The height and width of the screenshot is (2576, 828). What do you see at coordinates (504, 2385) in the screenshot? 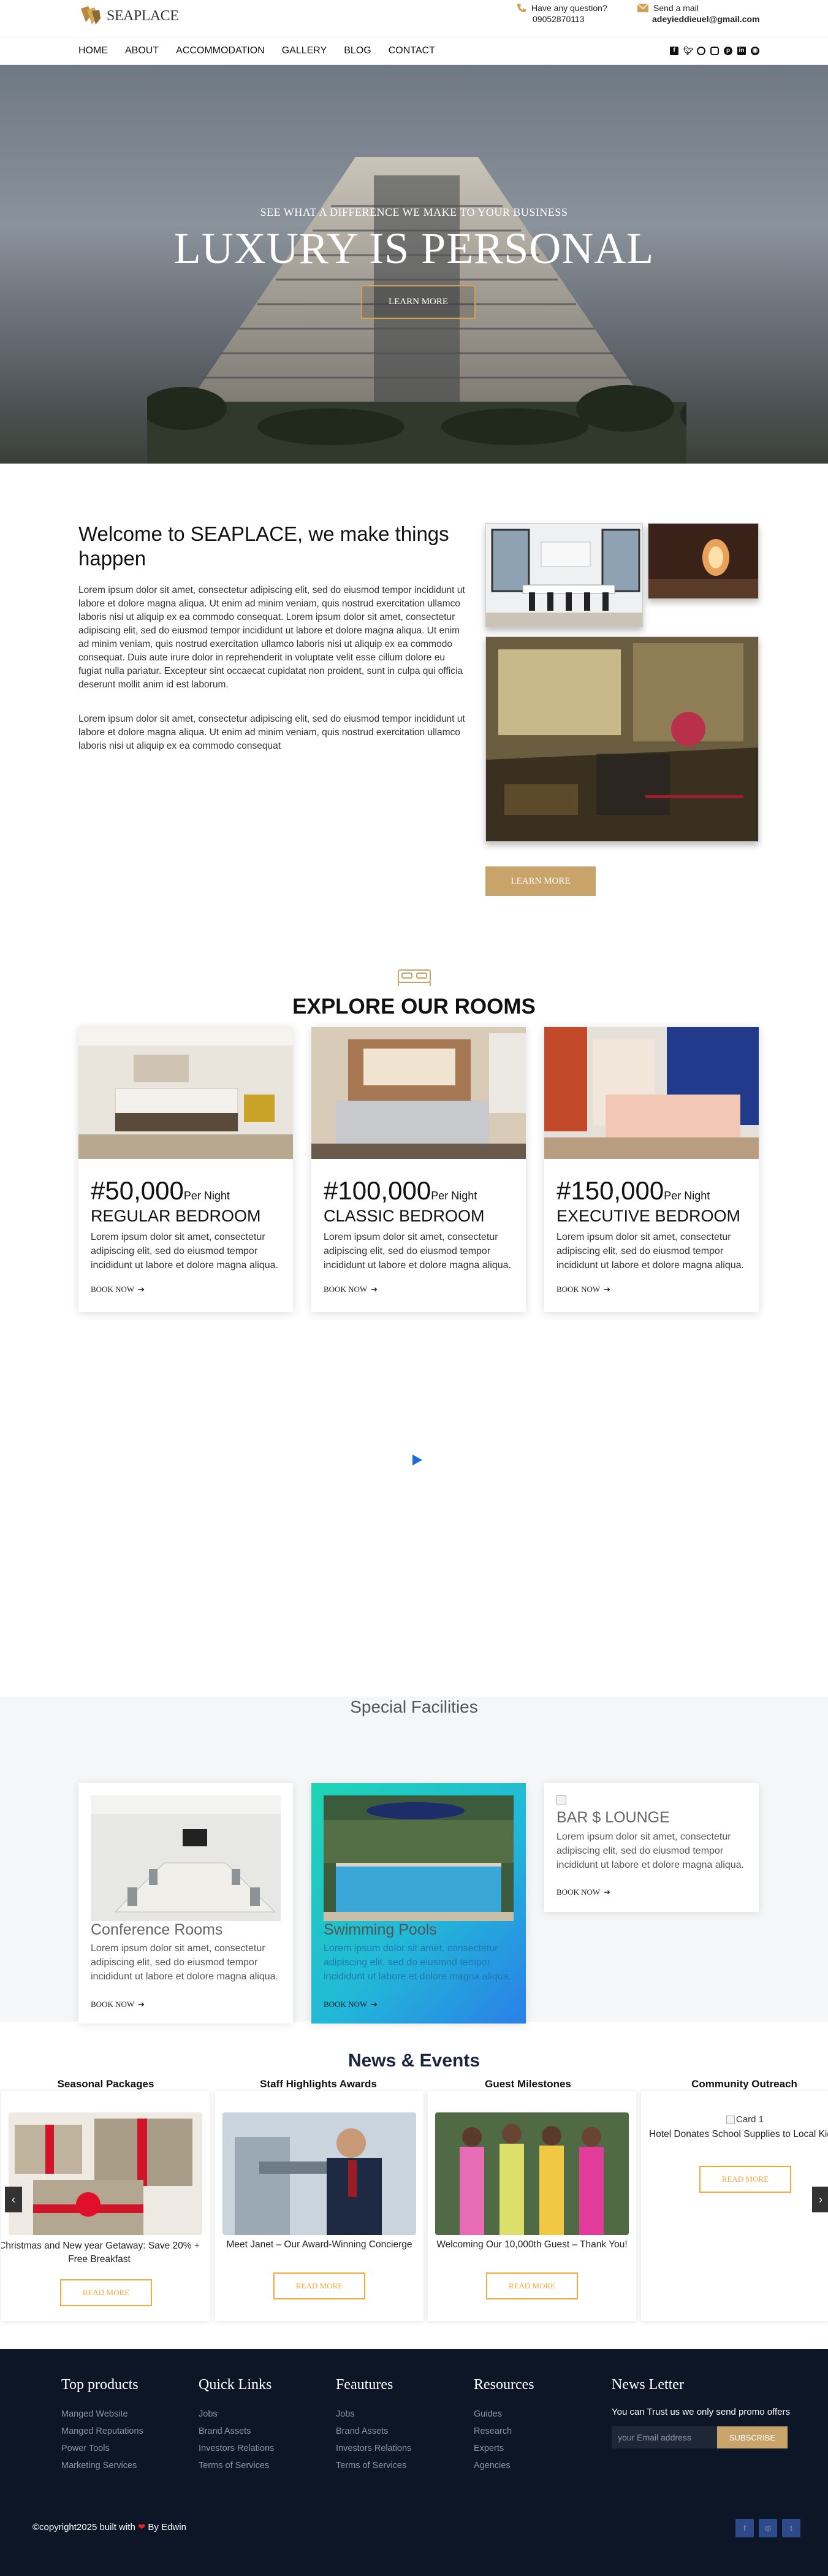
I see `footer-heading: Resources` at bounding box center [504, 2385].